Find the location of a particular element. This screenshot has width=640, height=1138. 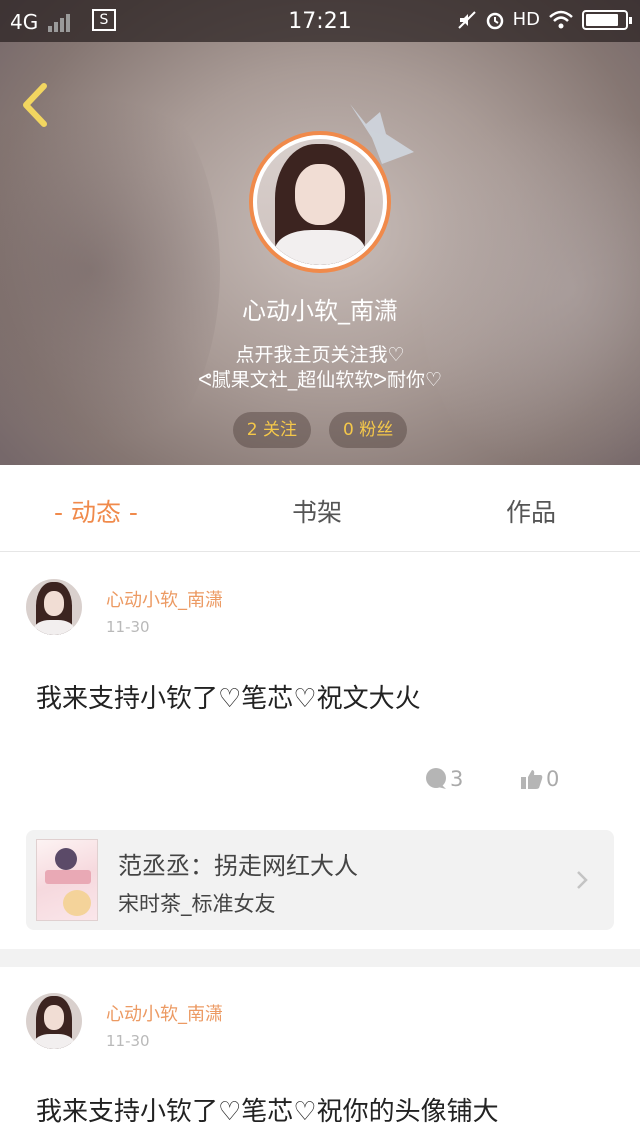

comment-button: 3 is located at coordinates (443, 779).